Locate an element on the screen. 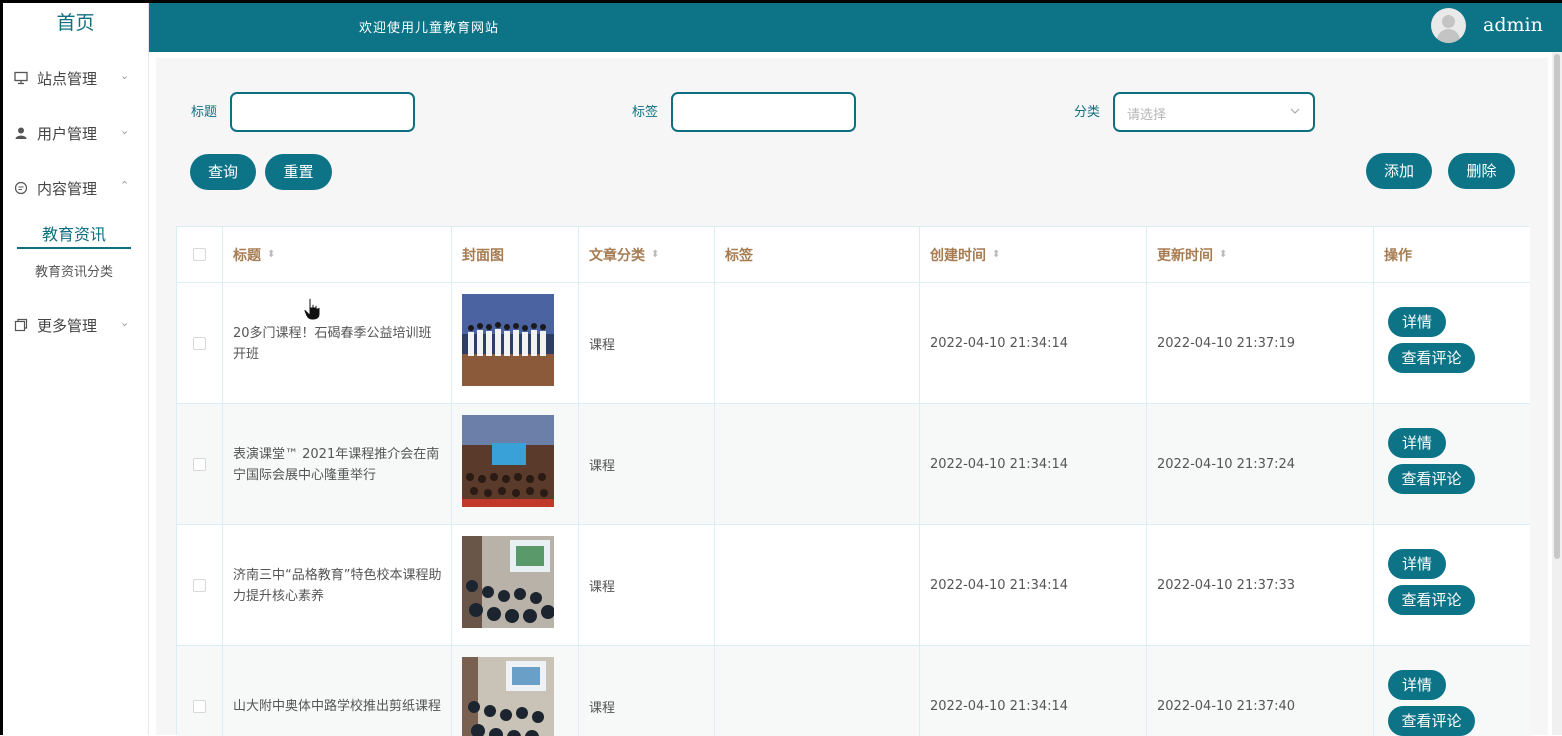 Image resolution: width=1562 pixels, height=736 pixels. column-title-label: 标题 is located at coordinates (247, 255).